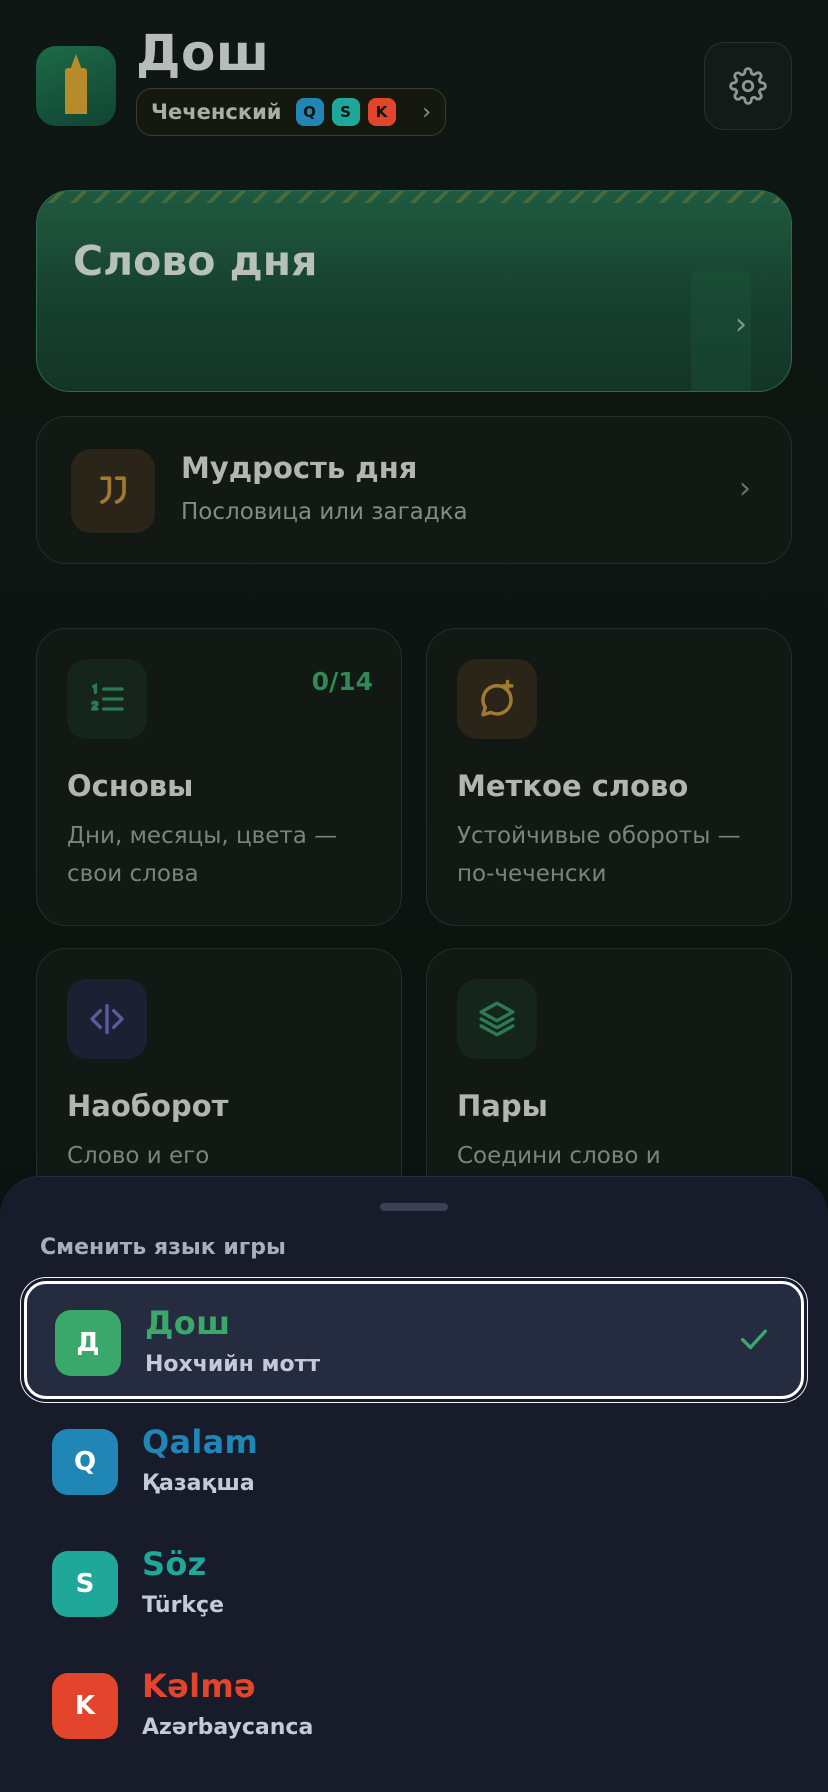 This screenshot has width=828, height=1792. Describe the element at coordinates (414, 291) in the screenshot. I see `word-of-day-card: Слово дня ›` at that location.